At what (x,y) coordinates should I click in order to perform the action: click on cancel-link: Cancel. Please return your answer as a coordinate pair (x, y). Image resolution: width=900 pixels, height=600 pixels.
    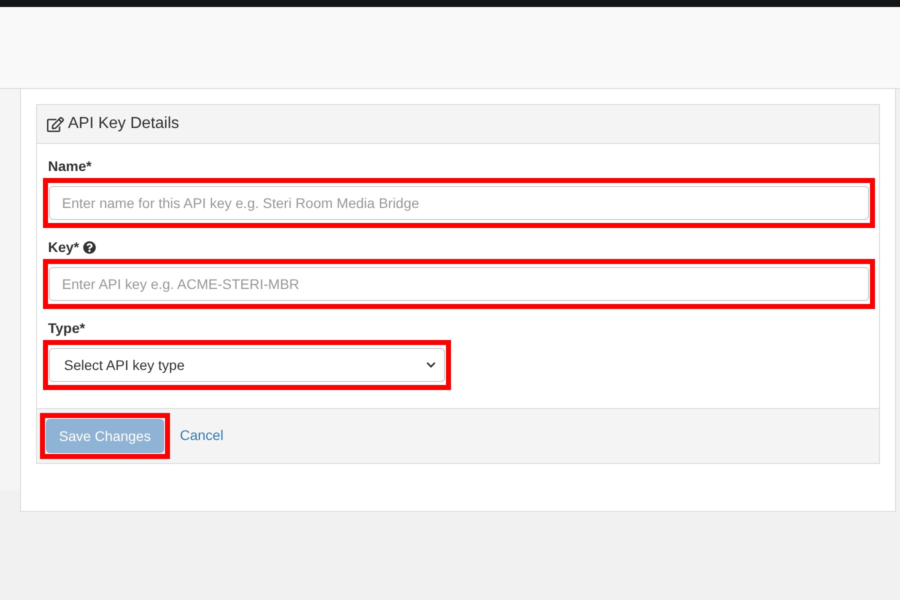
    Looking at the image, I should click on (202, 435).